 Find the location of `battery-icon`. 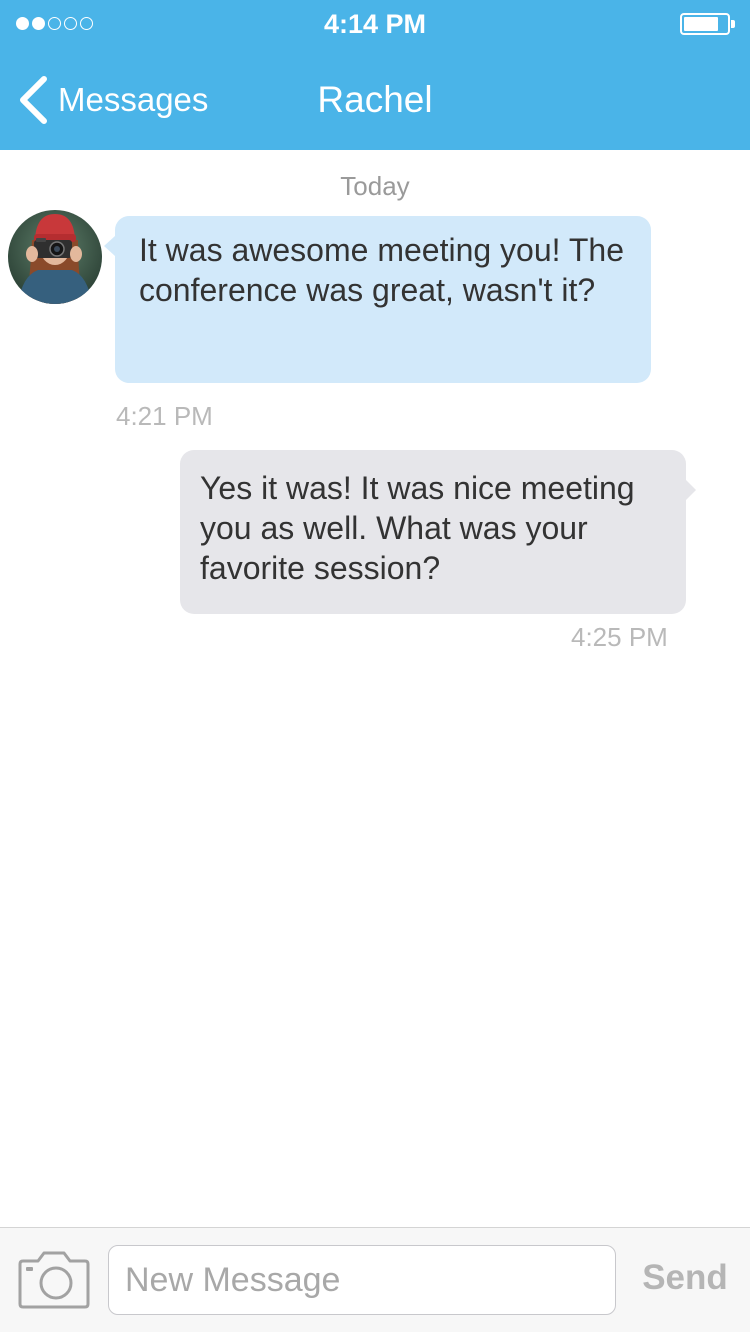

battery-icon is located at coordinates (705, 24).